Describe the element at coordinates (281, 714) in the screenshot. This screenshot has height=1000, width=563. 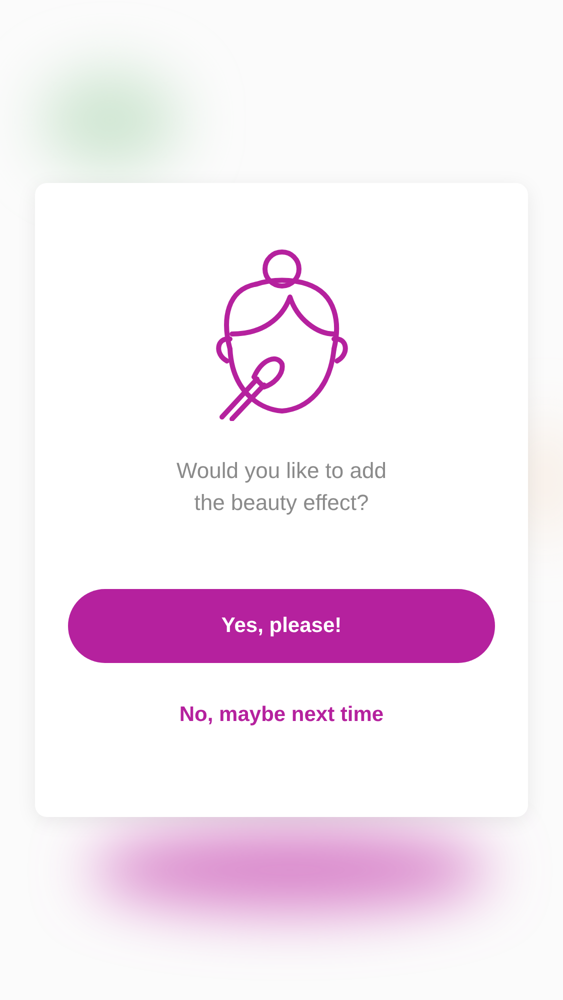
I see `decline-link: No, maybe next time` at that location.